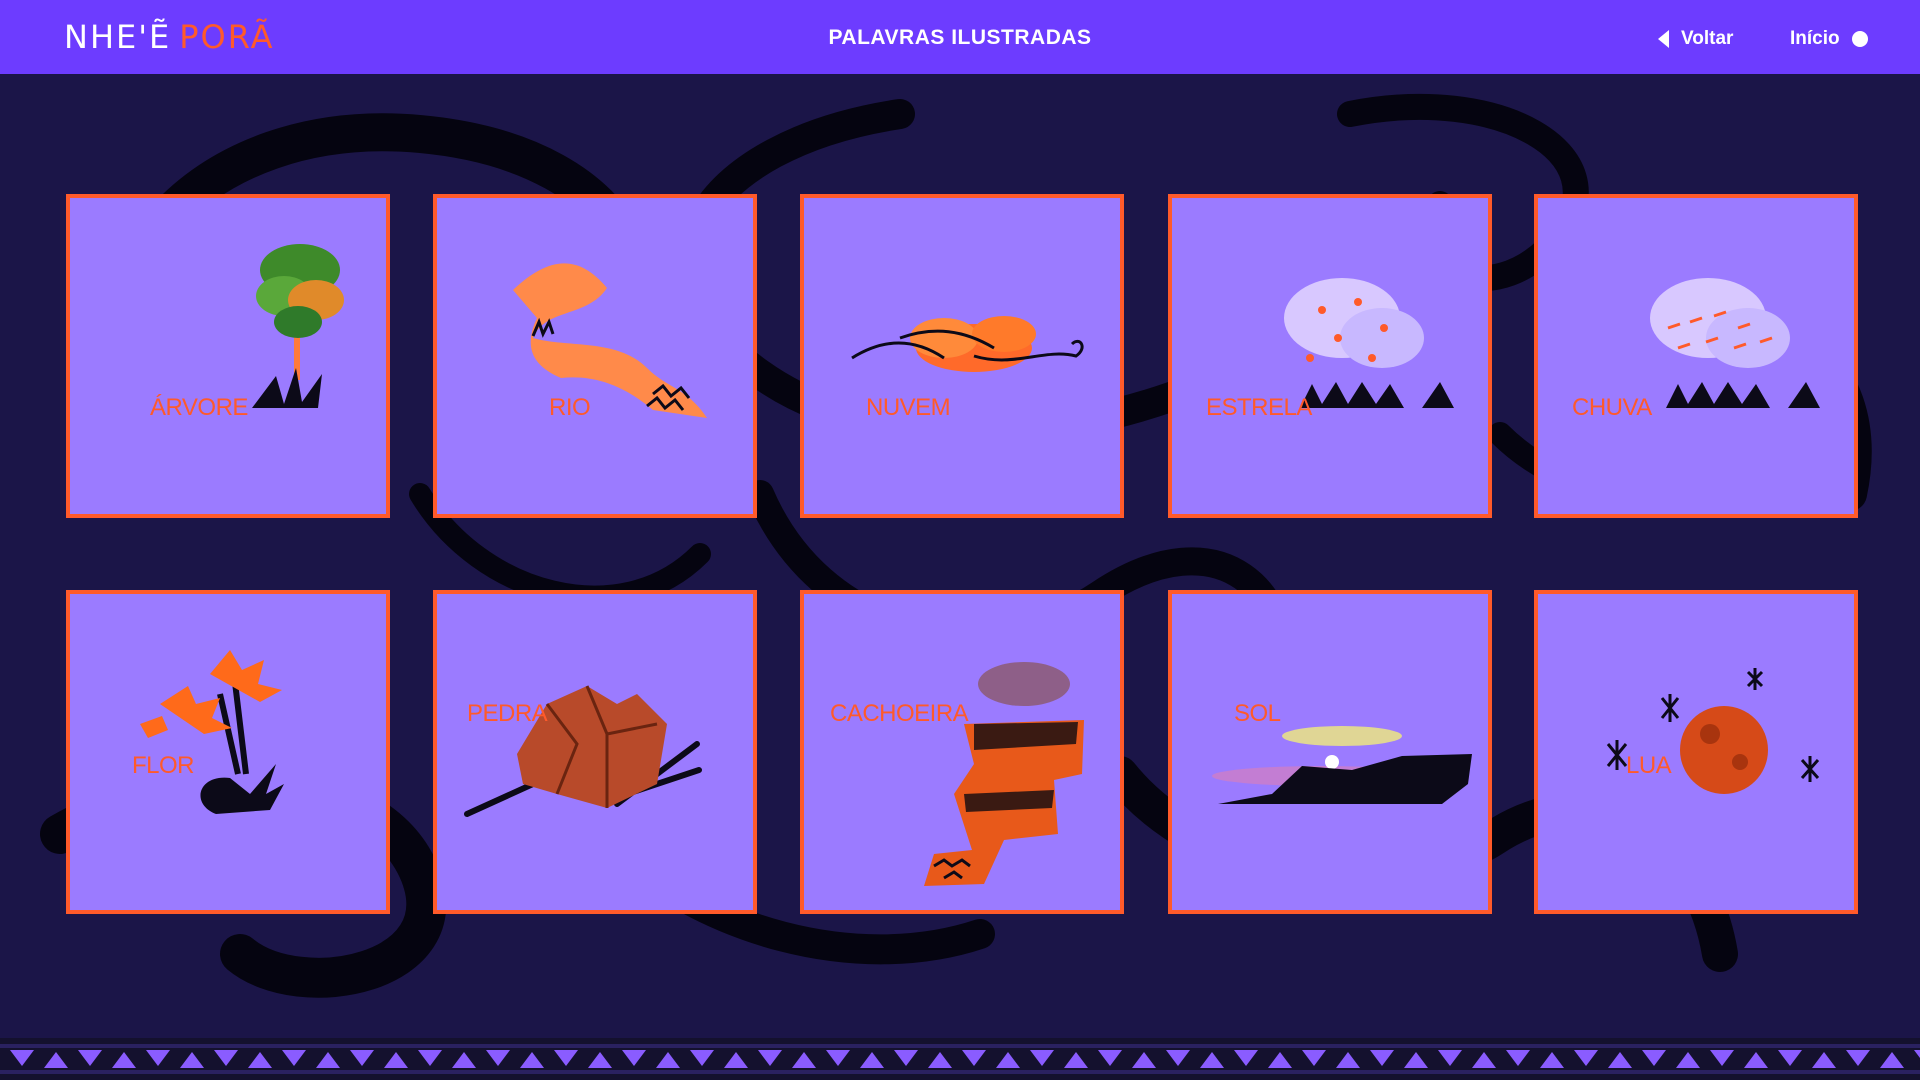 This screenshot has width=1920, height=1080. What do you see at coordinates (298, 326) in the screenshot?
I see `tree-icon` at bounding box center [298, 326].